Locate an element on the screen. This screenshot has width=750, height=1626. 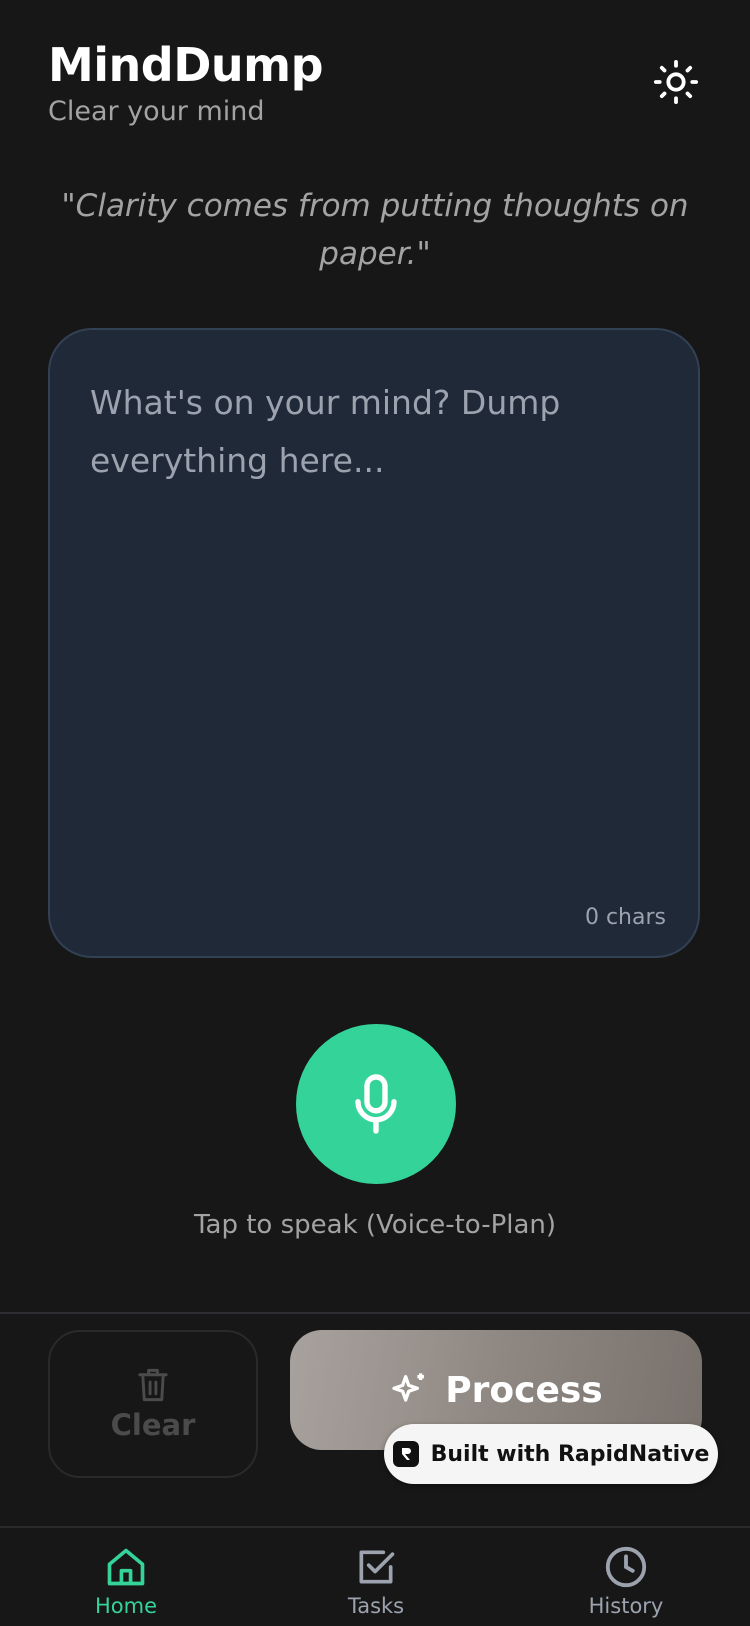
sun-icon is located at coordinates (676, 82).